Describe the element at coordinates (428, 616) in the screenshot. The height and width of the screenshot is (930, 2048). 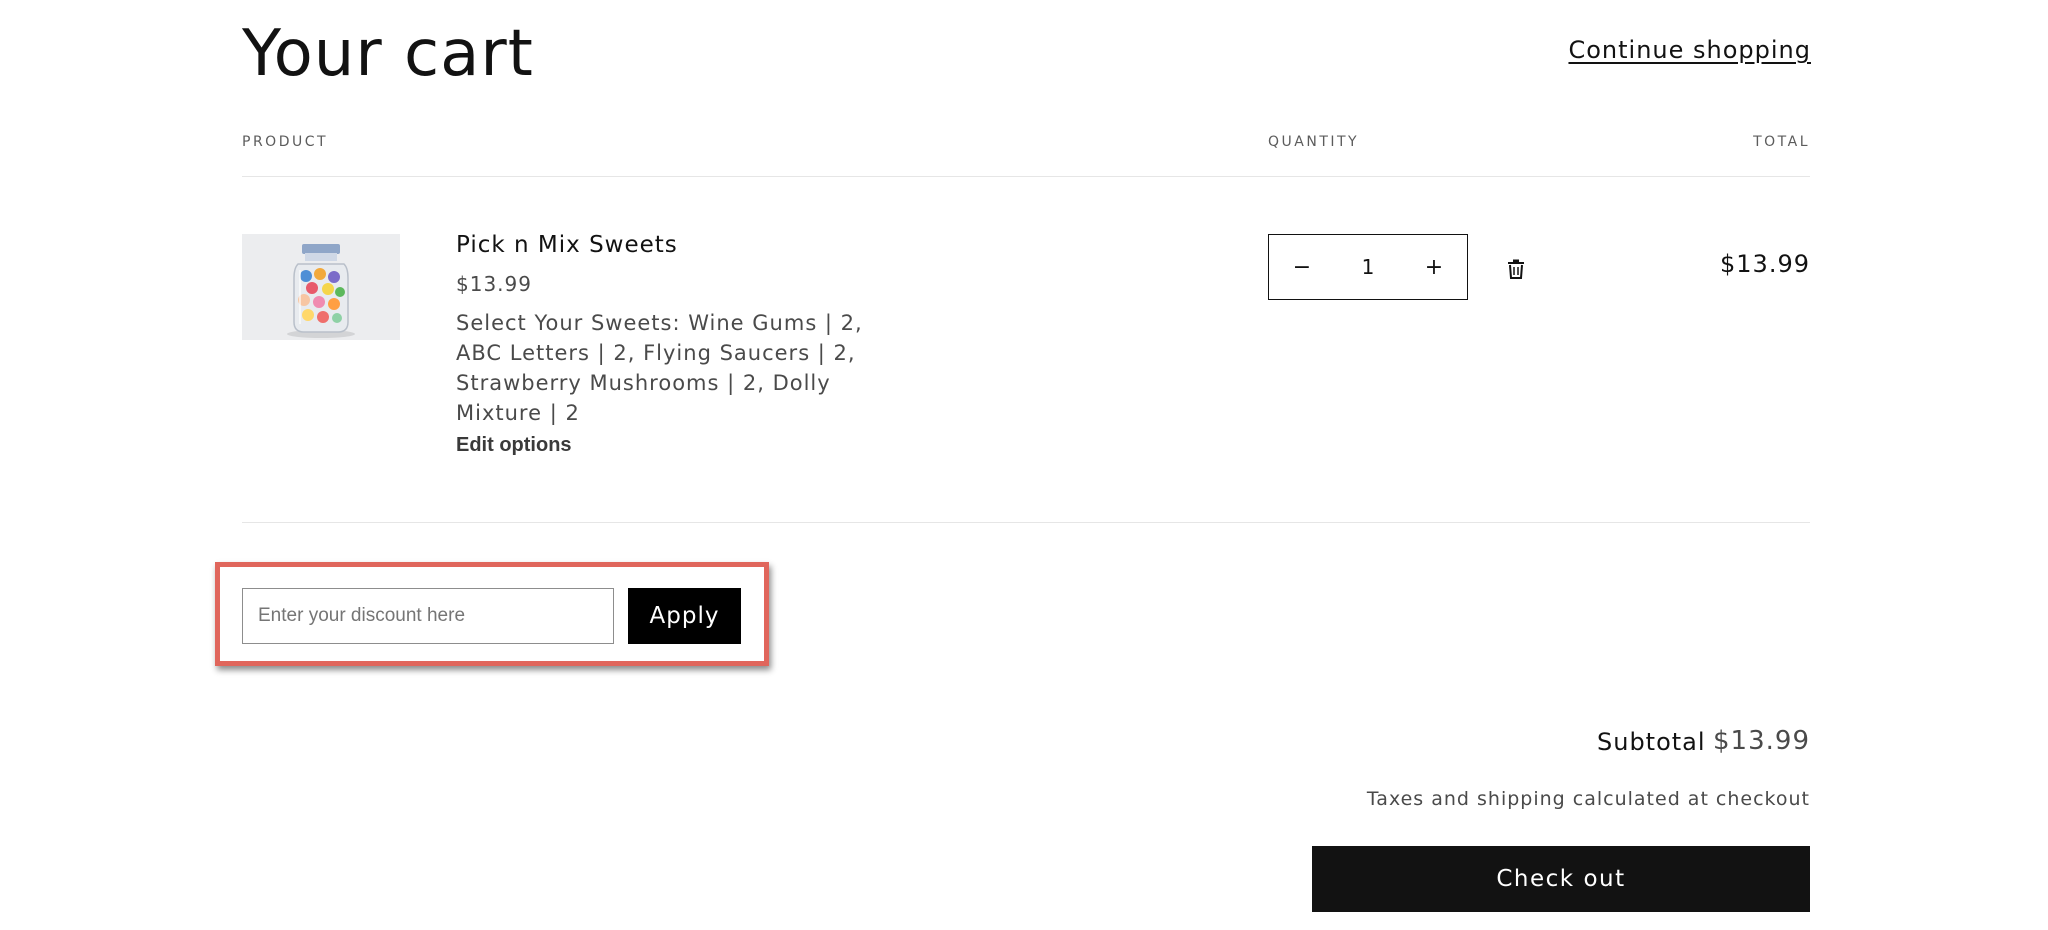
I see `discount-code-input` at that location.